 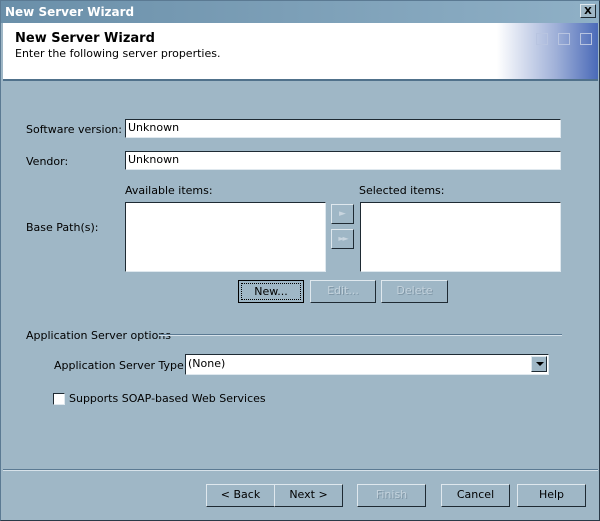 What do you see at coordinates (414, 291) in the screenshot?
I see `delete-button: Delete` at bounding box center [414, 291].